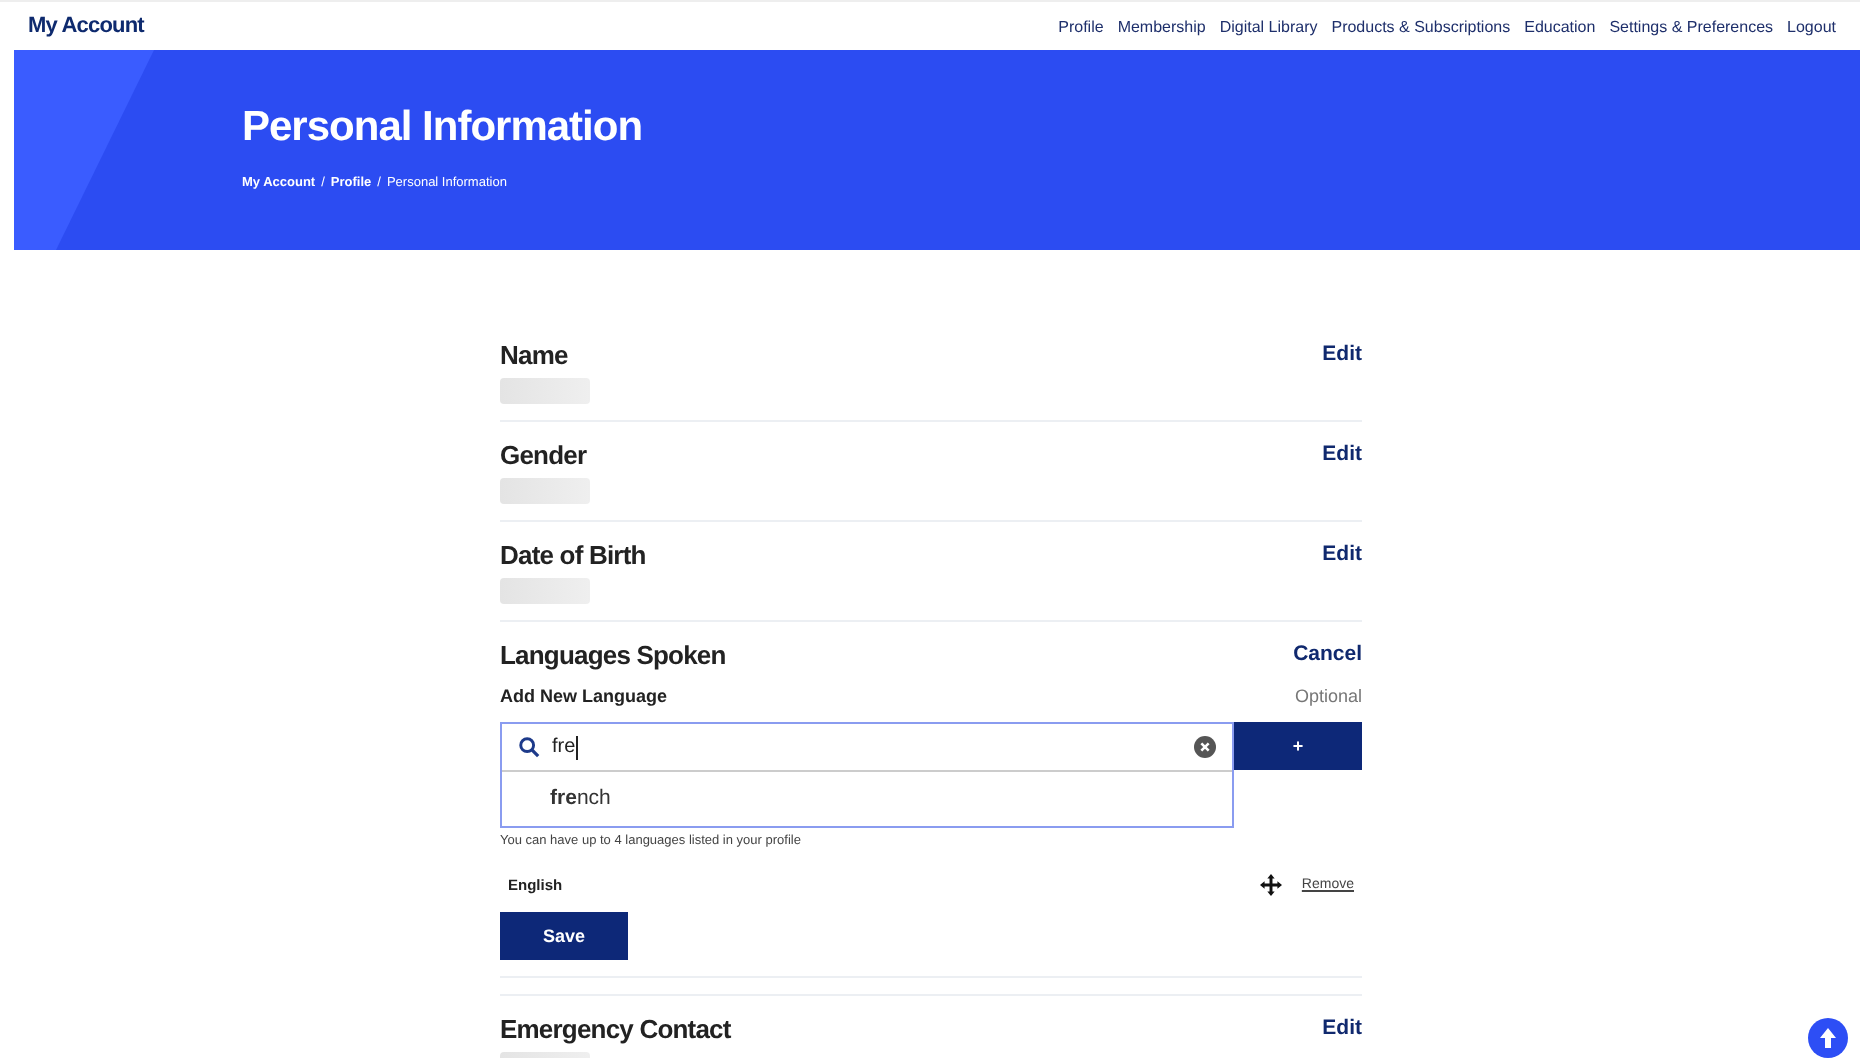 The width and height of the screenshot is (1860, 1058). Describe the element at coordinates (1270, 885) in the screenshot. I see `move-icon` at that location.